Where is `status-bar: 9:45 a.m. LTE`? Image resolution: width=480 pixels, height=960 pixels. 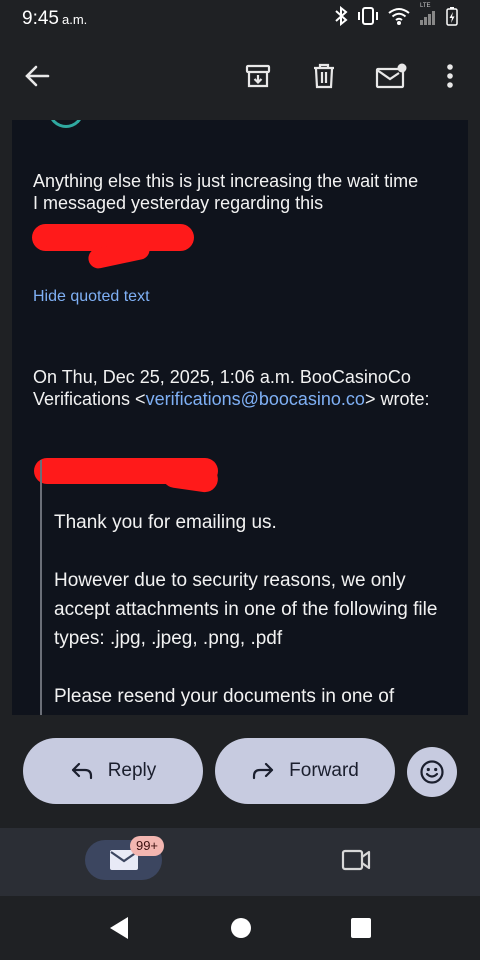 status-bar: 9:45 a.m. LTE is located at coordinates (240, 20).